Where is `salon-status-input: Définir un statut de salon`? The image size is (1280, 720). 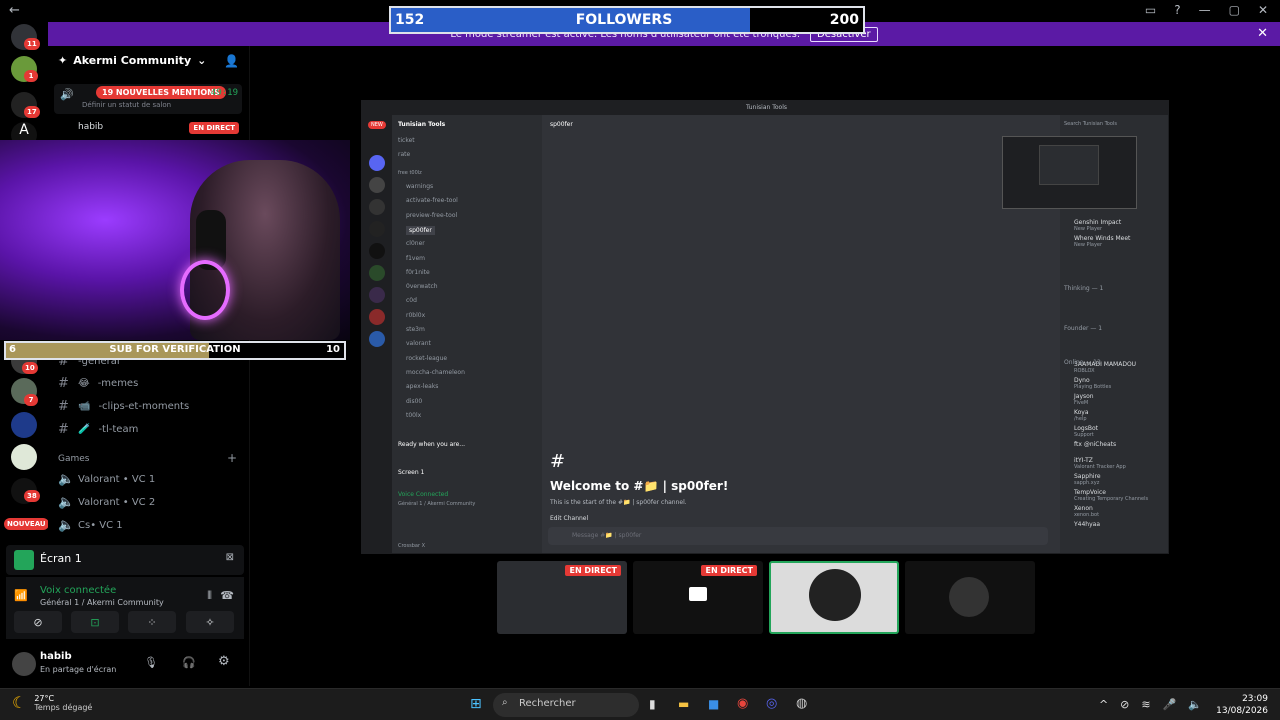
salon-status-input: Définir un statut de salon is located at coordinates (126, 105).